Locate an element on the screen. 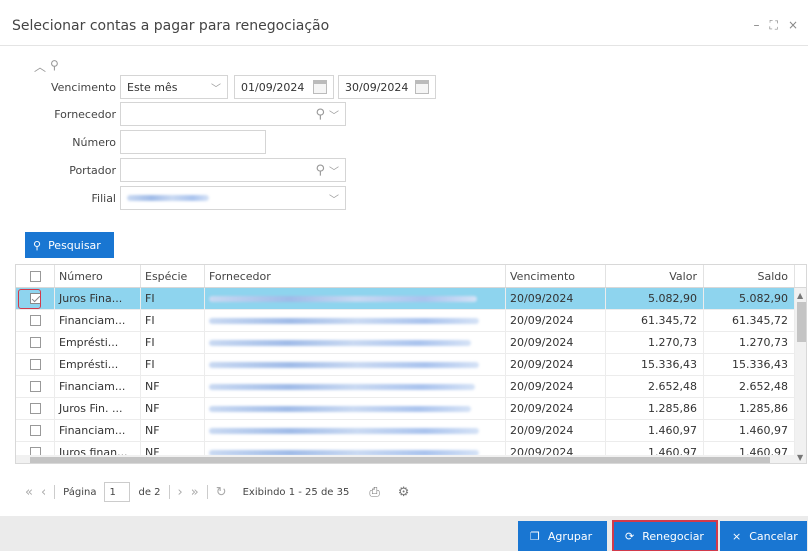 The image size is (808, 551). scroll-down-icon: ▼ is located at coordinates (800, 457).